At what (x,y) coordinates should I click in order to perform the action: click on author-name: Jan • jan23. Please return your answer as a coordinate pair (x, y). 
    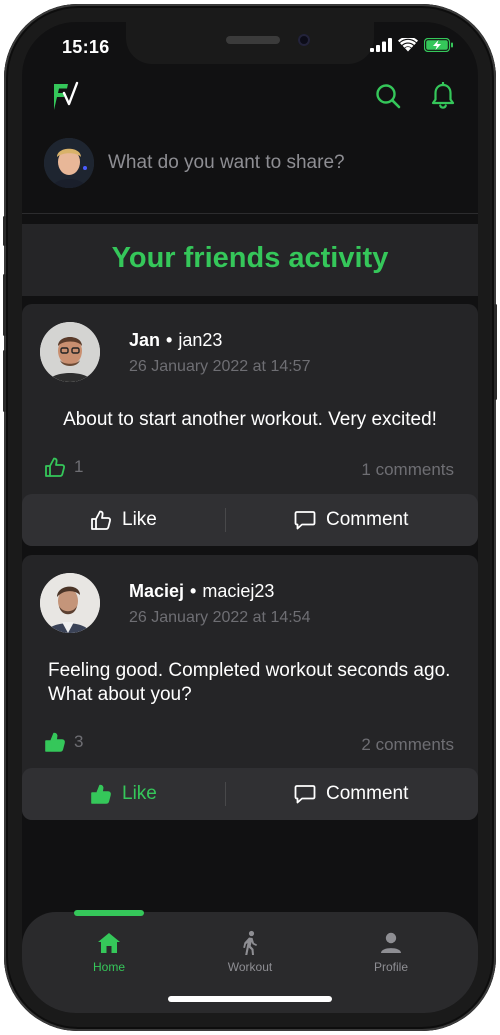
    Looking at the image, I should click on (175, 340).